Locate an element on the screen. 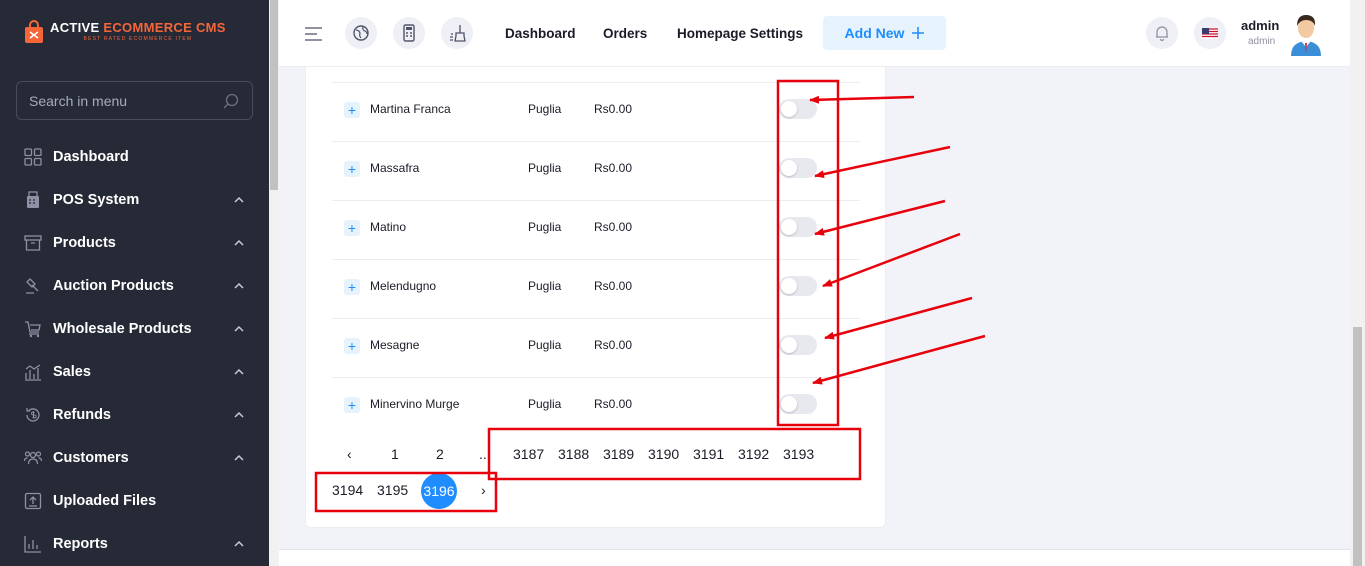  sidebar-item-label: Reports is located at coordinates (80, 543).